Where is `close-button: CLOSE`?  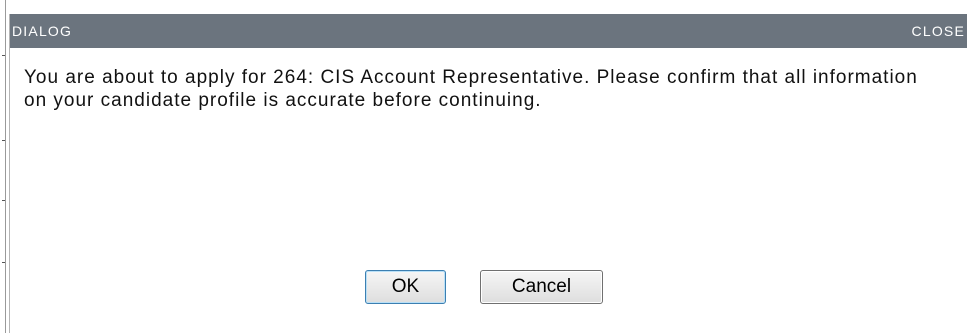 close-button: CLOSE is located at coordinates (938, 31).